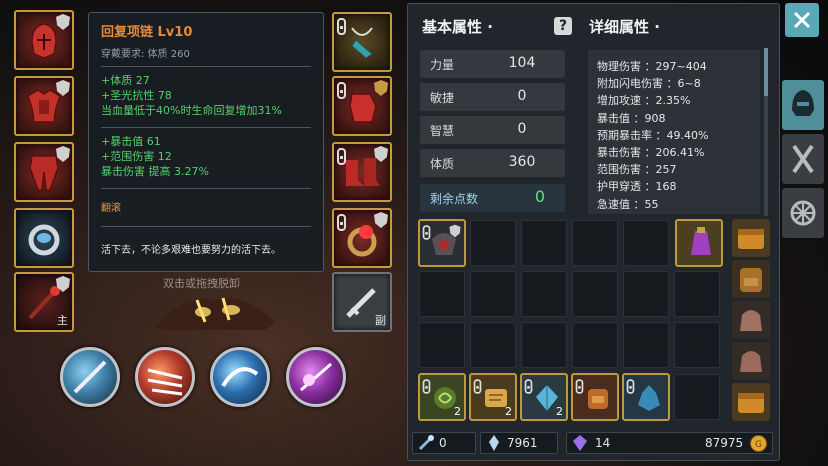 This screenshot has width=828, height=466. I want to click on equip-slot-chest, so click(44, 106).